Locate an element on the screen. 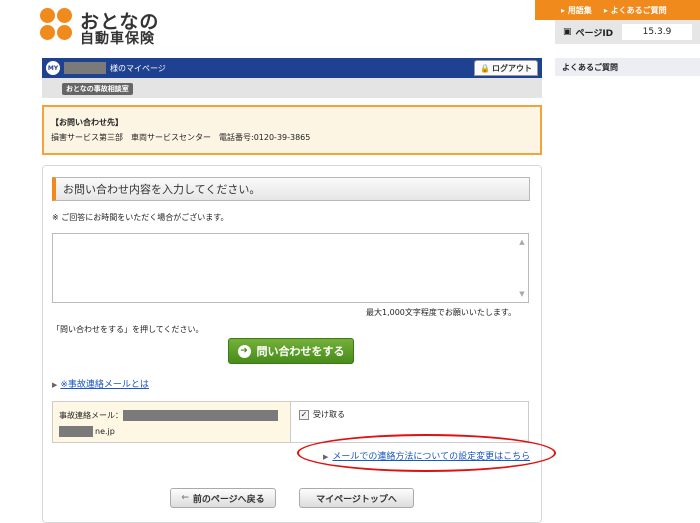 The height and width of the screenshot is (523, 700). mypage-header: MY 様のマイページ 🔒 ログアウト is located at coordinates (292, 68).